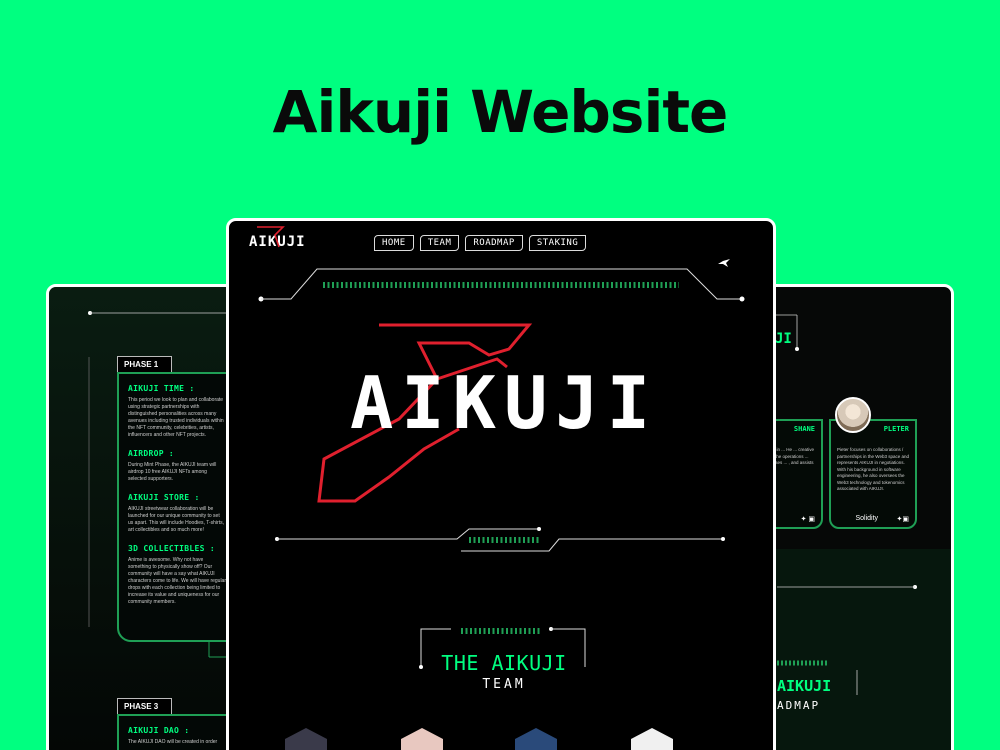 Image resolution: width=1000 pixels, height=750 pixels. I want to click on phase-section-title: AIKUJI DAO :, so click(159, 730).